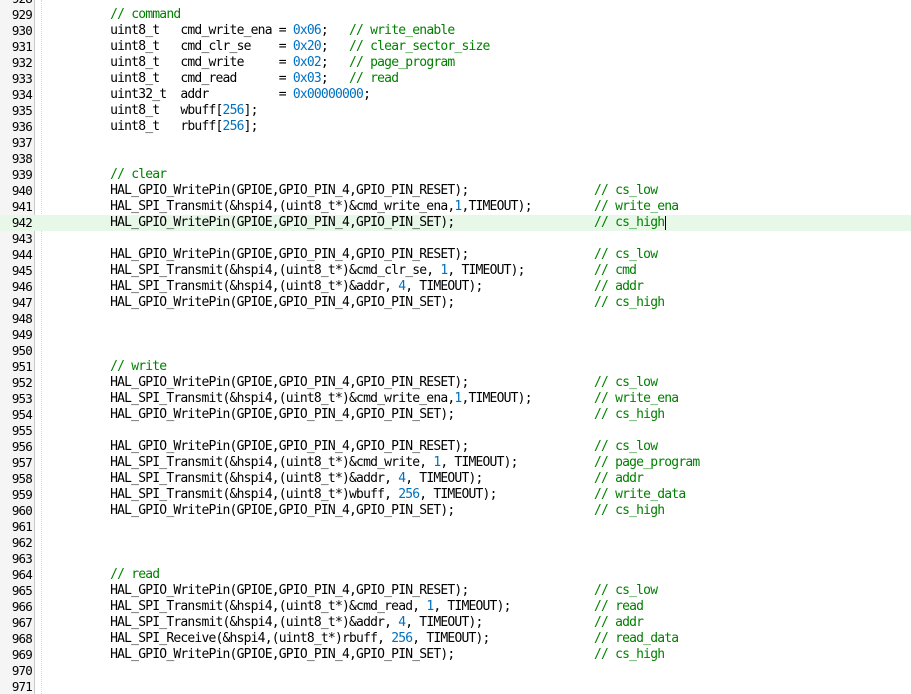 The height and width of the screenshot is (694, 911). I want to click on code-line: 951 // write, so click(455, 367).